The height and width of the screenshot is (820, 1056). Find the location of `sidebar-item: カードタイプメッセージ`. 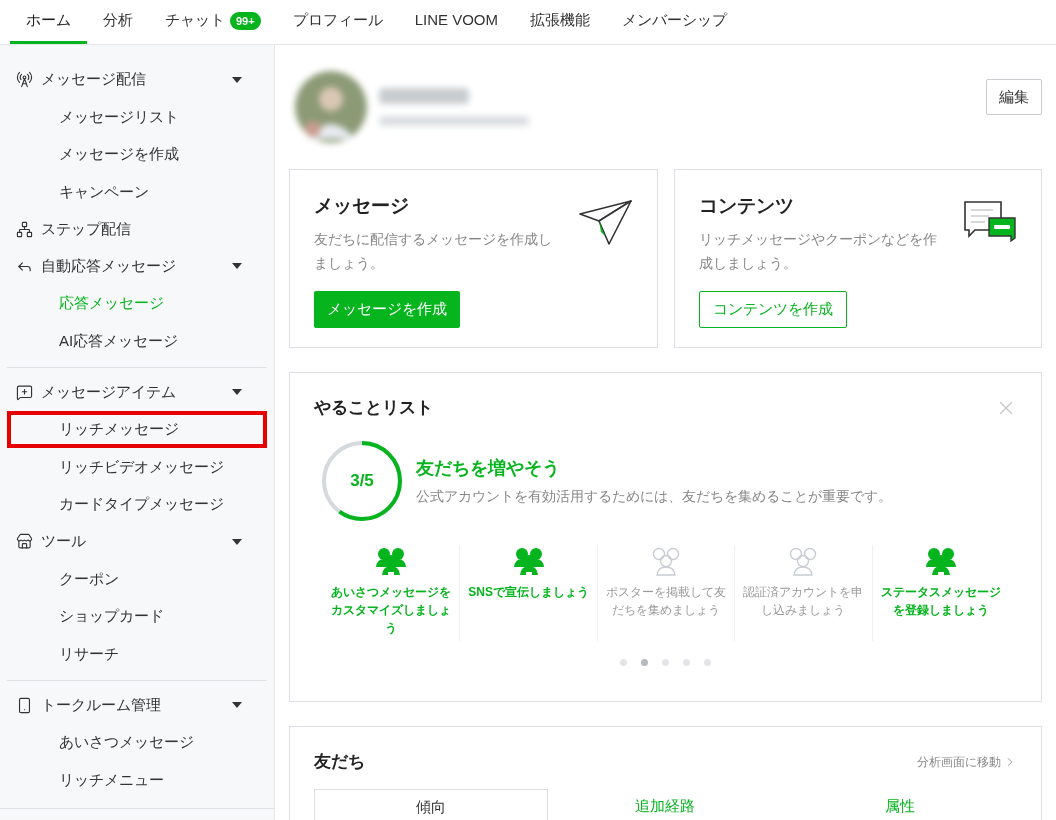

sidebar-item: カードタイプメッセージ is located at coordinates (137, 504).